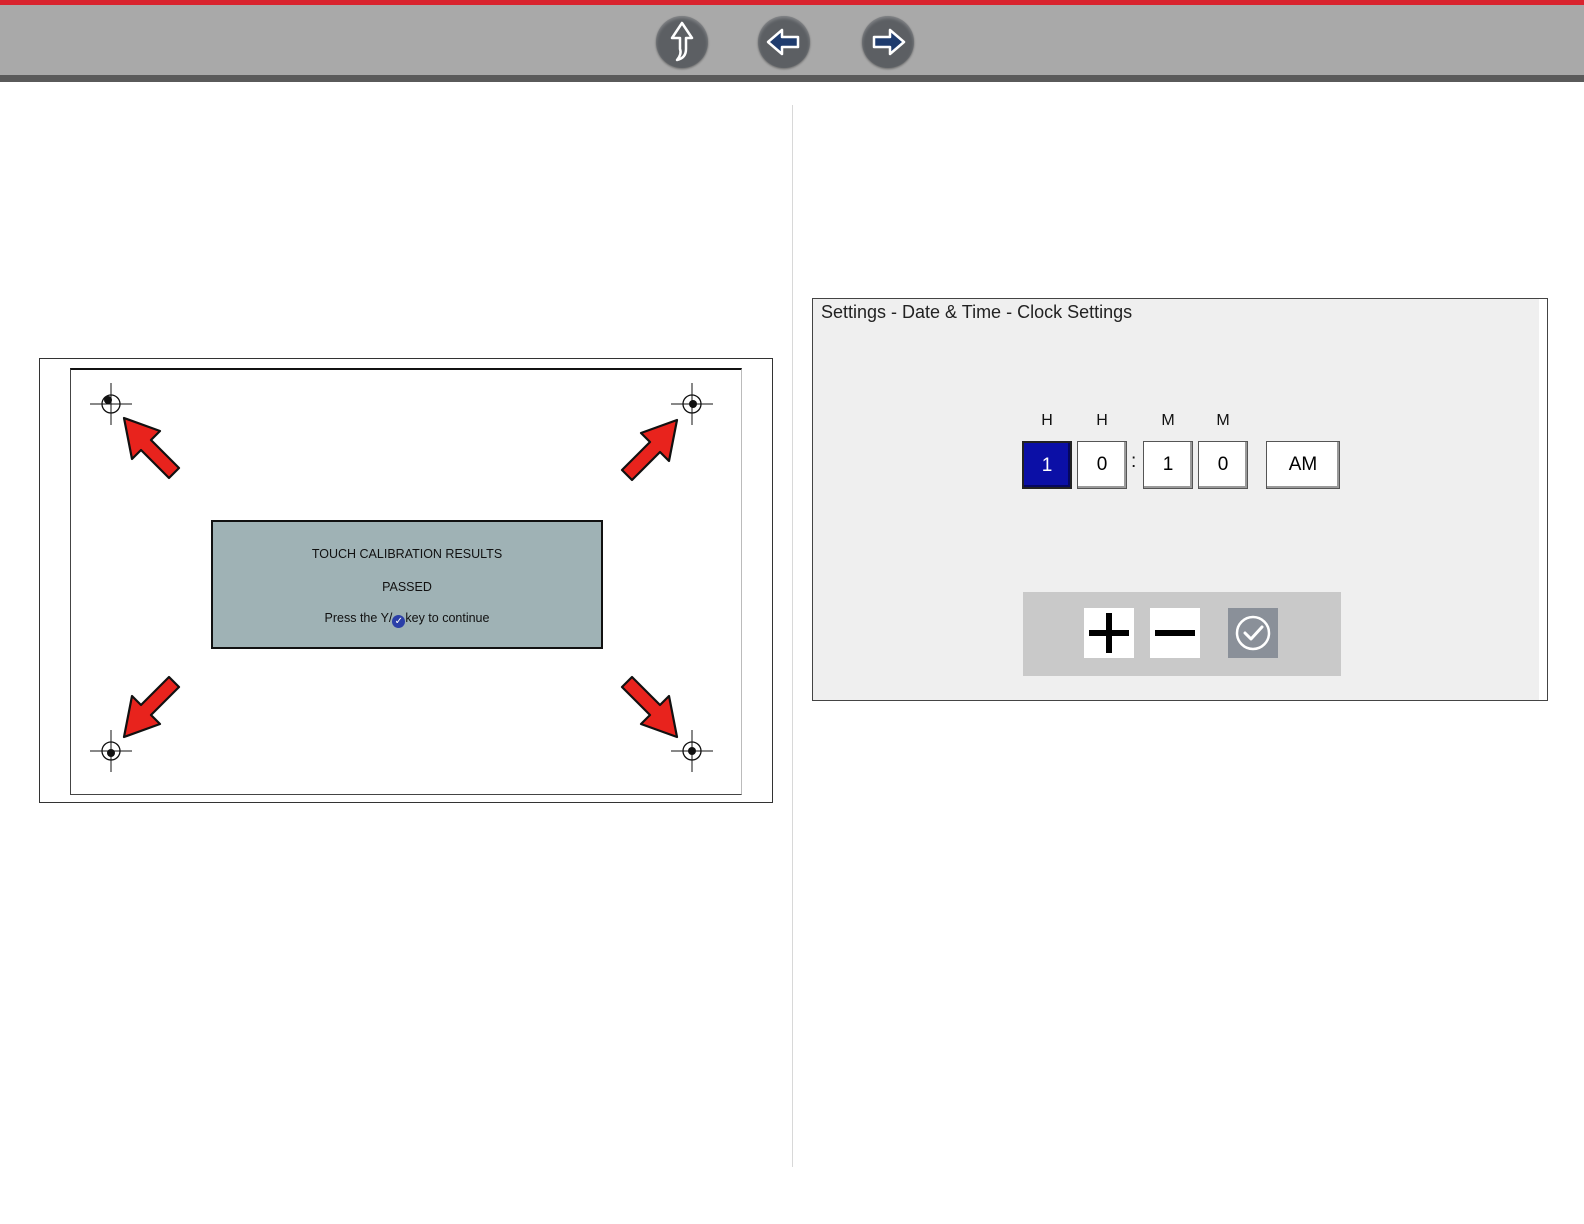 Image resolution: width=1584 pixels, height=1224 pixels. I want to click on decrement-button, so click(1175, 633).